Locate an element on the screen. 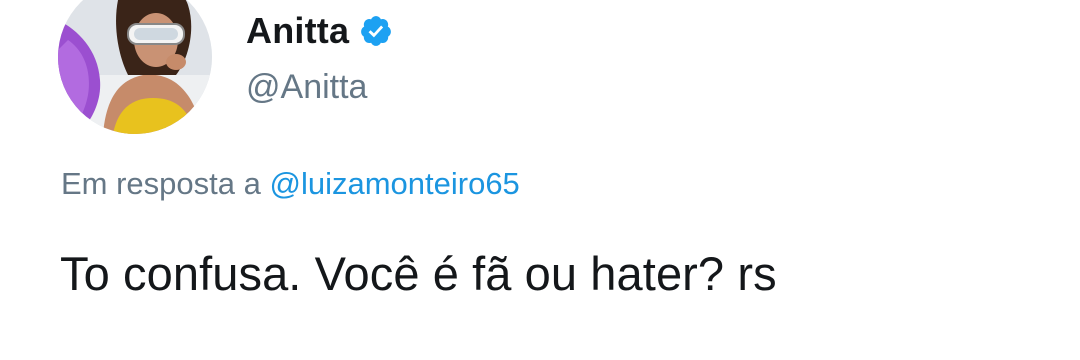  tweet-text: To confusa. Você é fã ou hater? rs is located at coordinates (418, 273).